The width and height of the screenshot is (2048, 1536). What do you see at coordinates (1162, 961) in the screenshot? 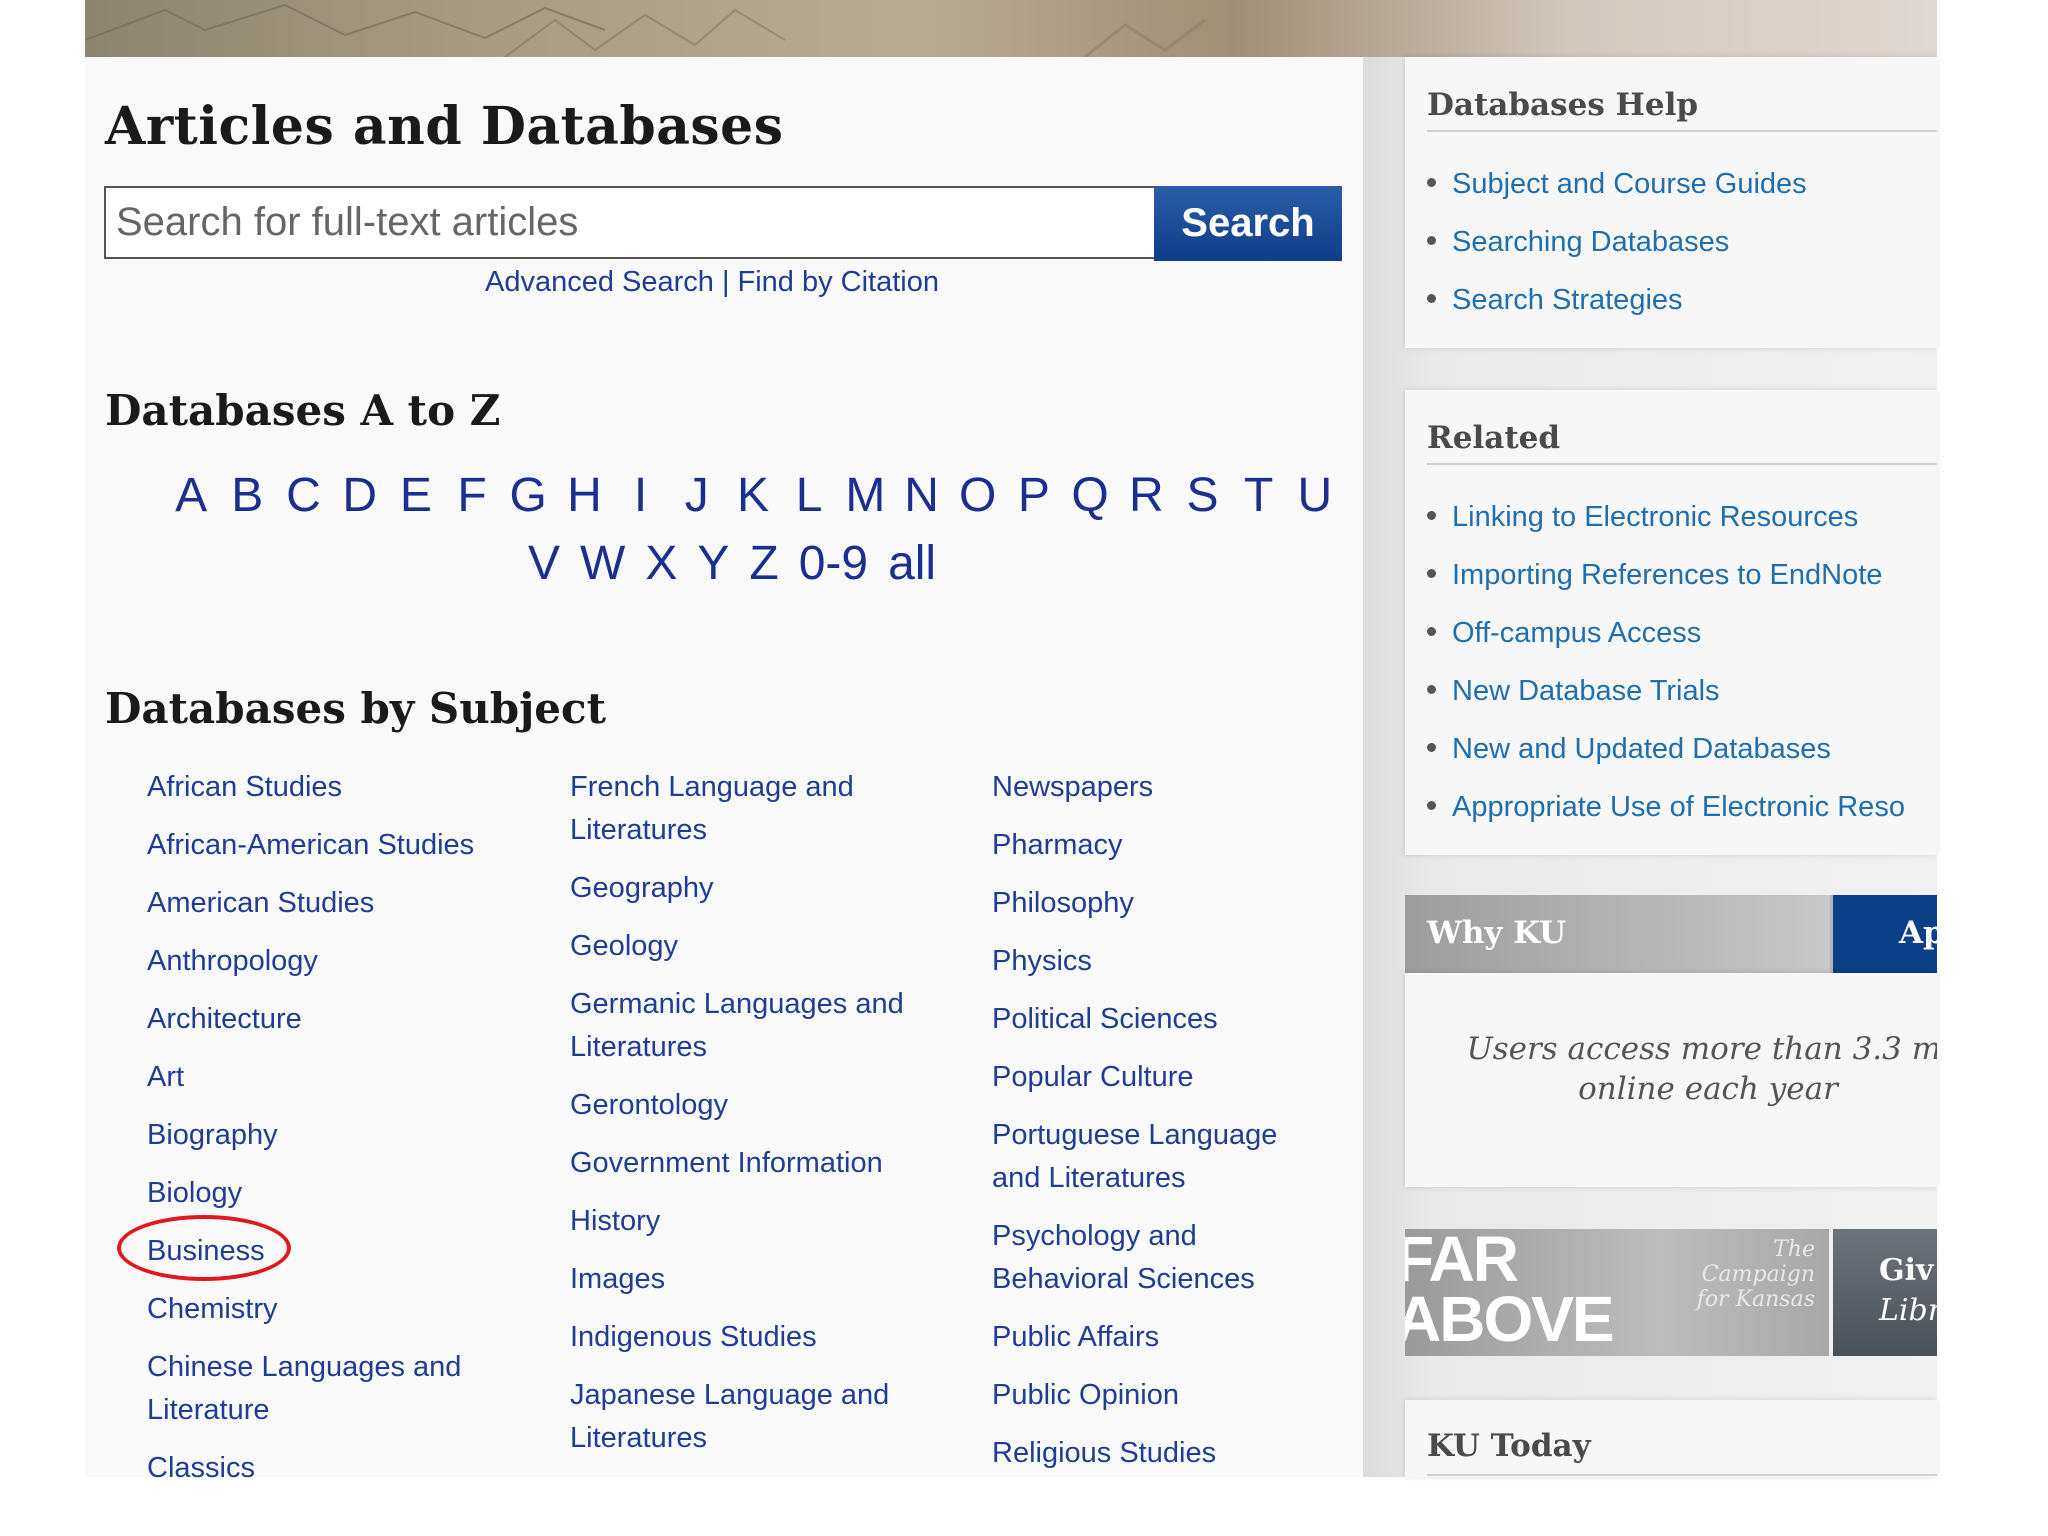
I see `subject-link-physics: Physics` at bounding box center [1162, 961].